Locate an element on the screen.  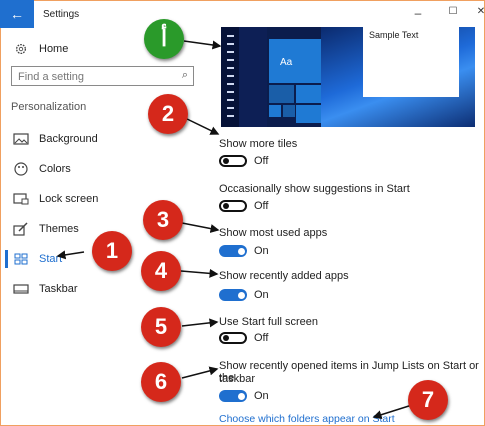
marker-4: 4 is located at coordinates (161, 271).